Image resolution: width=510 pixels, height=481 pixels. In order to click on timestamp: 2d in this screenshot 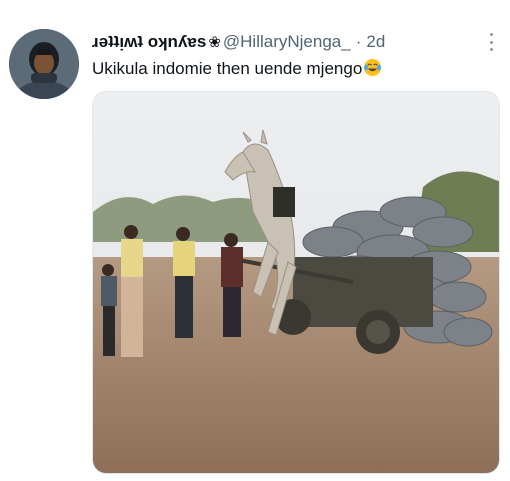, I will do `click(375, 42)`.